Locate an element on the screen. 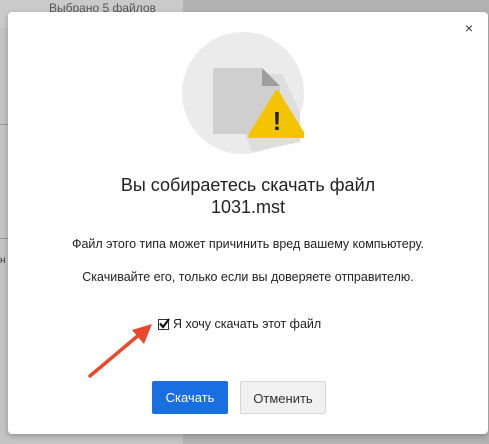 The image size is (489, 444). cancel-button: Отменить is located at coordinates (283, 397).